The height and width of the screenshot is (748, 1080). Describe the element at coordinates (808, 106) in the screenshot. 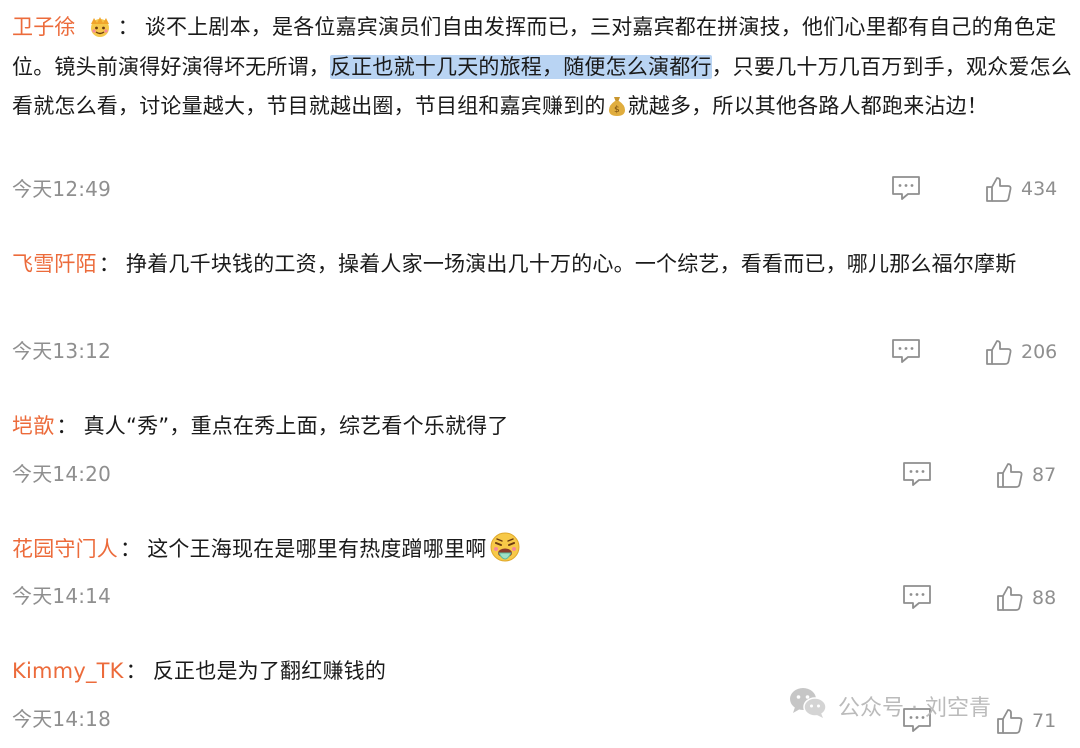

I see `comment-text: 就越多，所以其他各路人都跑来沾边！` at that location.